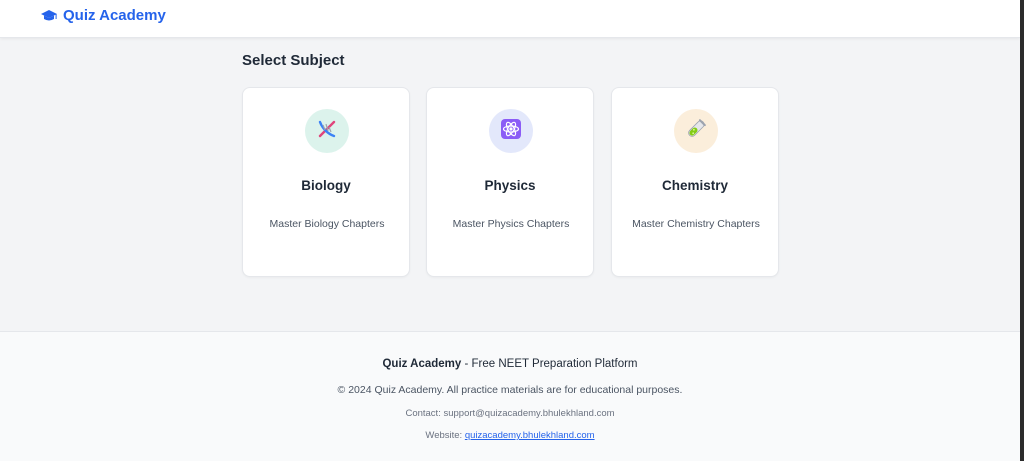 The image size is (1024, 461). I want to click on footer-tagline-text: - Free NEET Preparation Platform, so click(549, 364).